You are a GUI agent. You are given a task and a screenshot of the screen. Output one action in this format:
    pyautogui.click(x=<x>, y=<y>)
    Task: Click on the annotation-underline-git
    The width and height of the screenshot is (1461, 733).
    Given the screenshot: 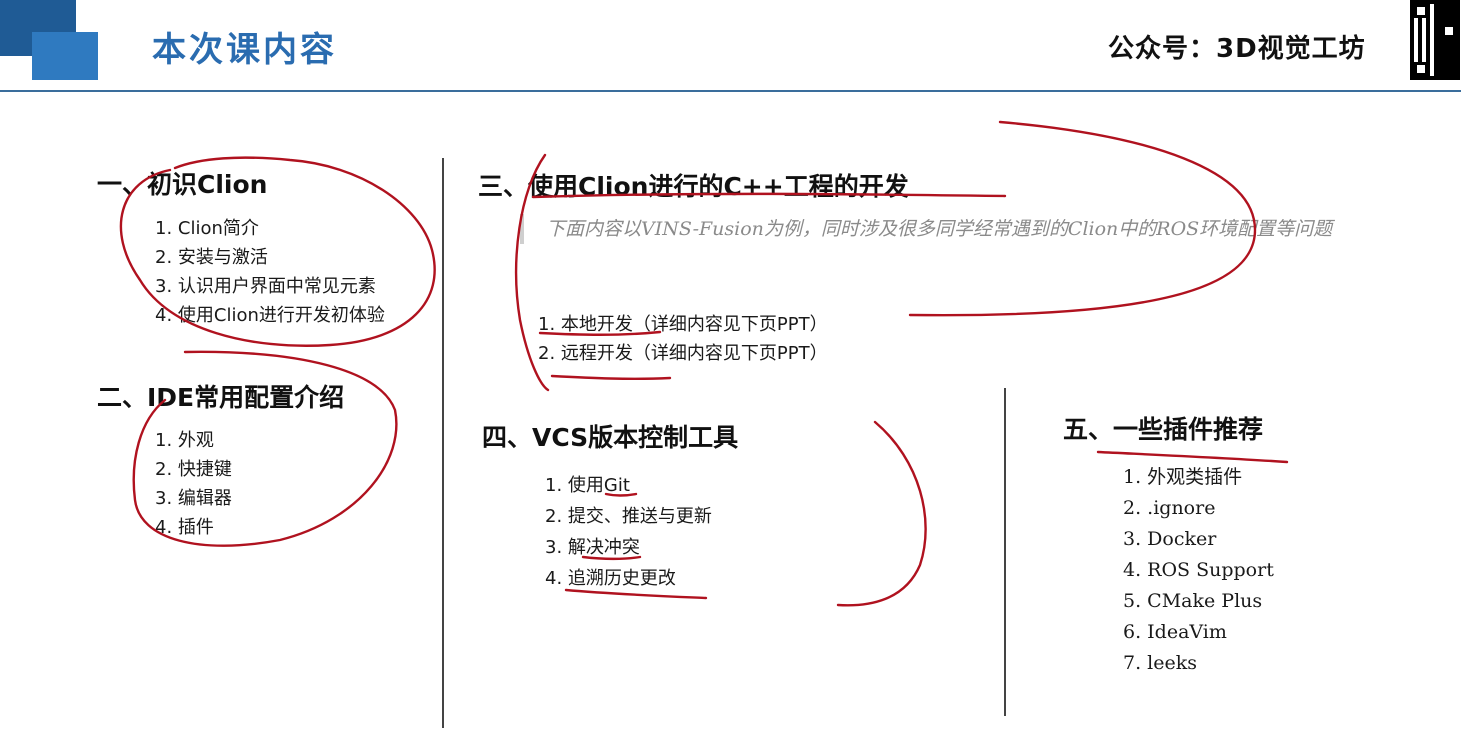 What is the action you would take?
    pyautogui.click(x=621, y=494)
    